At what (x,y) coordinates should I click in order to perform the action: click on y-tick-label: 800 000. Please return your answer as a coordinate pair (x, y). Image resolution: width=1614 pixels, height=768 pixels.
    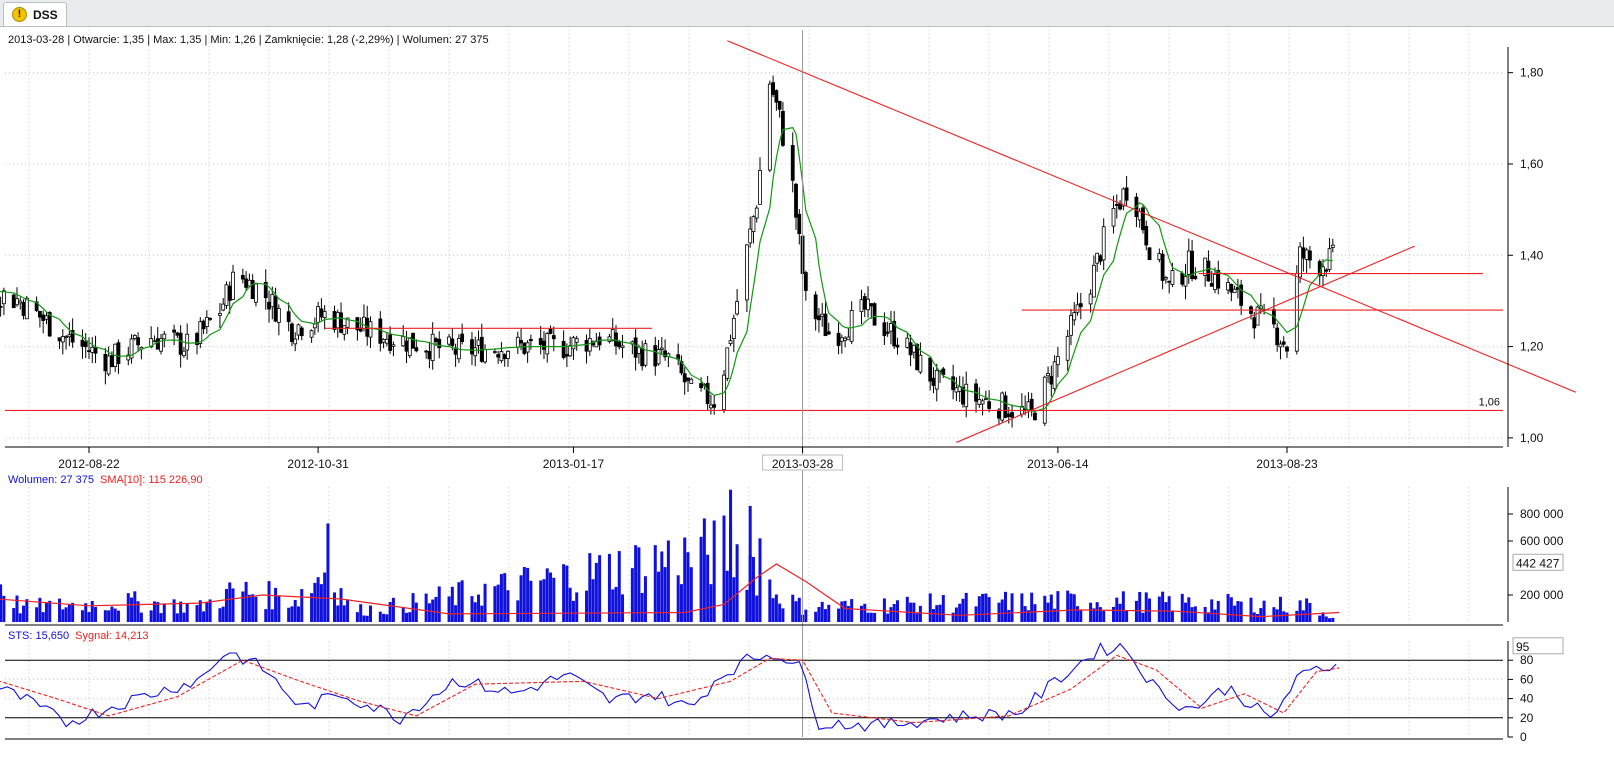
    Looking at the image, I should click on (1542, 514).